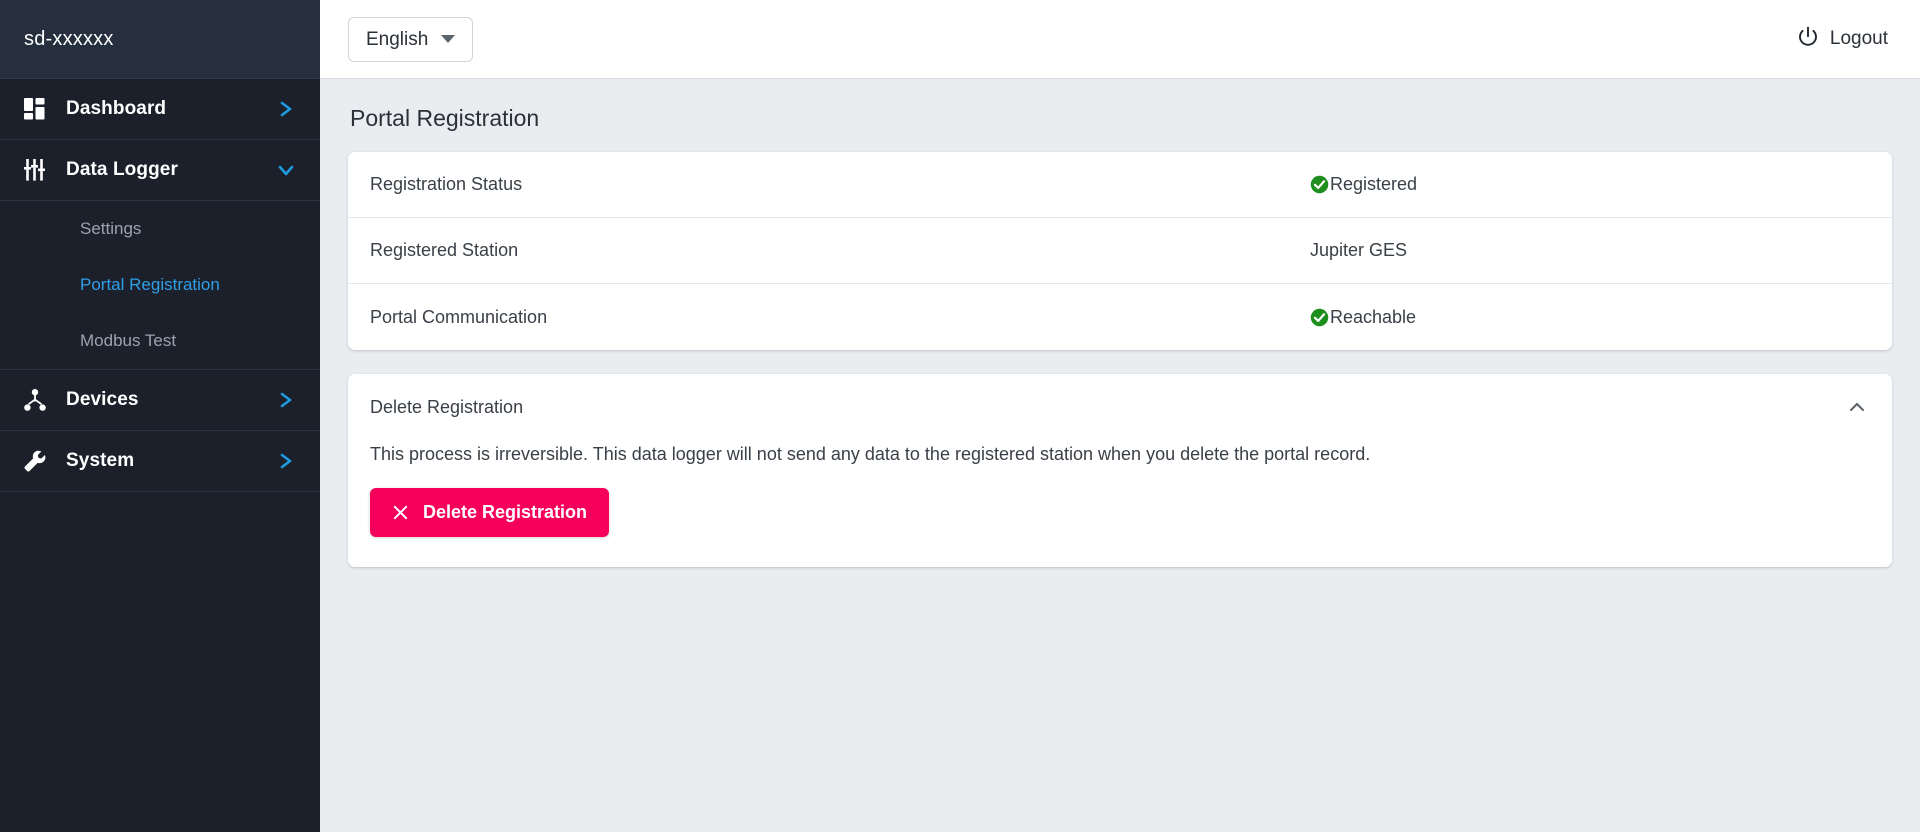  What do you see at coordinates (459, 316) in the screenshot?
I see `row-label: Portal Communication` at bounding box center [459, 316].